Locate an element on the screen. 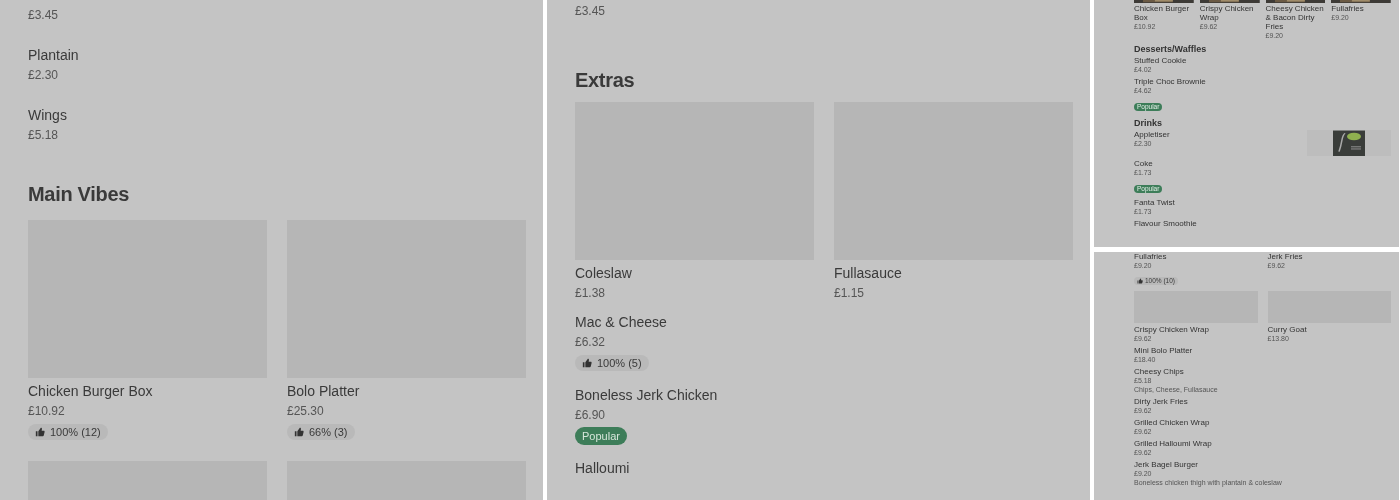 The width and height of the screenshot is (1400, 500). item-name: Mini Bolo Platter is located at coordinates (1164, 350).